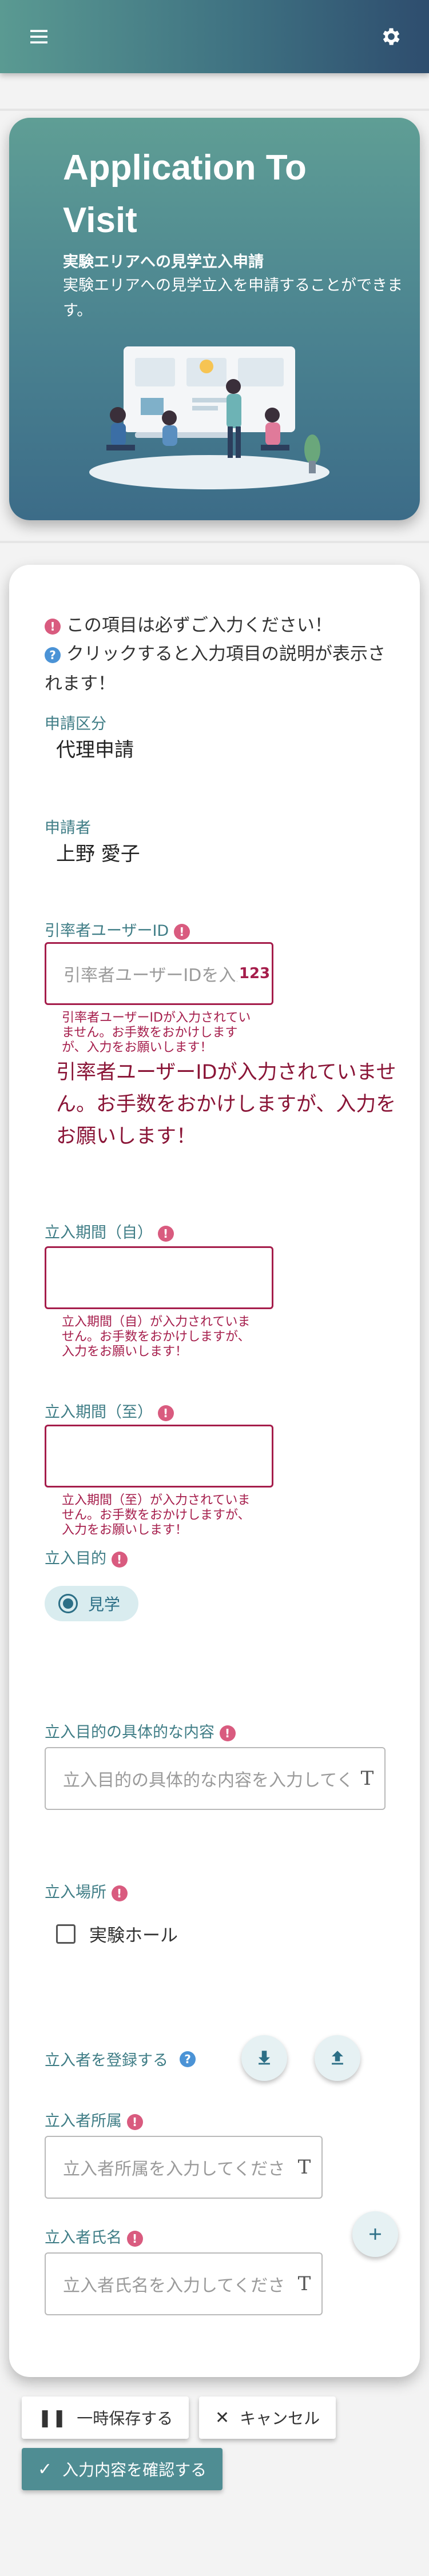 Image resolution: width=429 pixels, height=2576 pixels. I want to click on menu-icon, so click(39, 36).